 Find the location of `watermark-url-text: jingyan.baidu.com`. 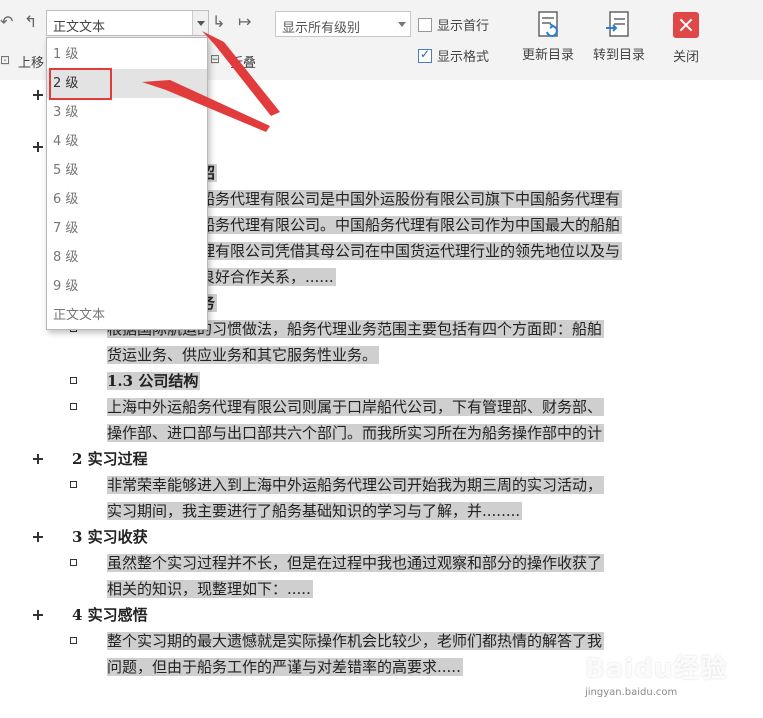

watermark-url-text: jingyan.baidu.com is located at coordinates (631, 692).